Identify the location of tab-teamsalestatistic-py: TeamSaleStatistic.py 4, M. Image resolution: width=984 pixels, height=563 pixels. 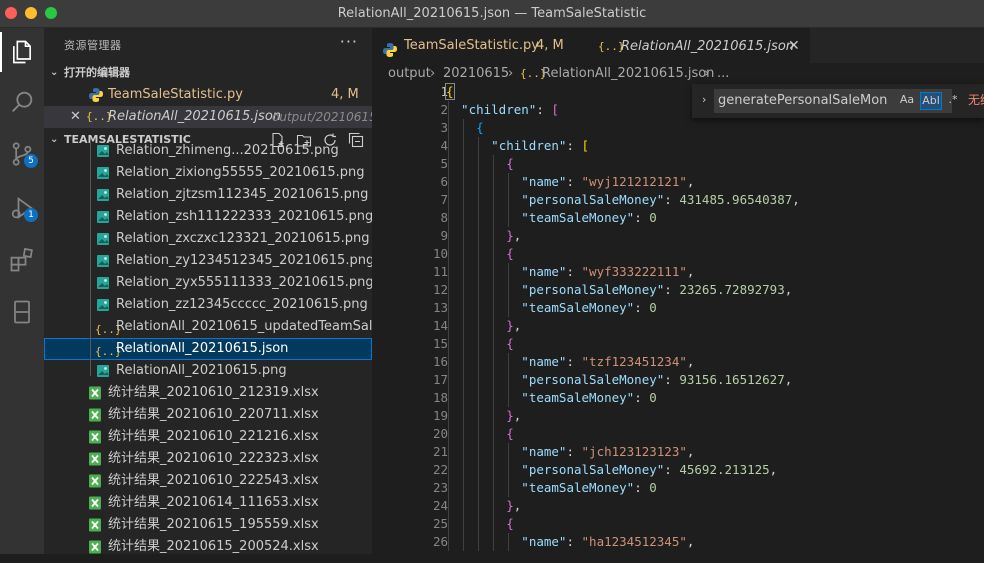
(481, 45).